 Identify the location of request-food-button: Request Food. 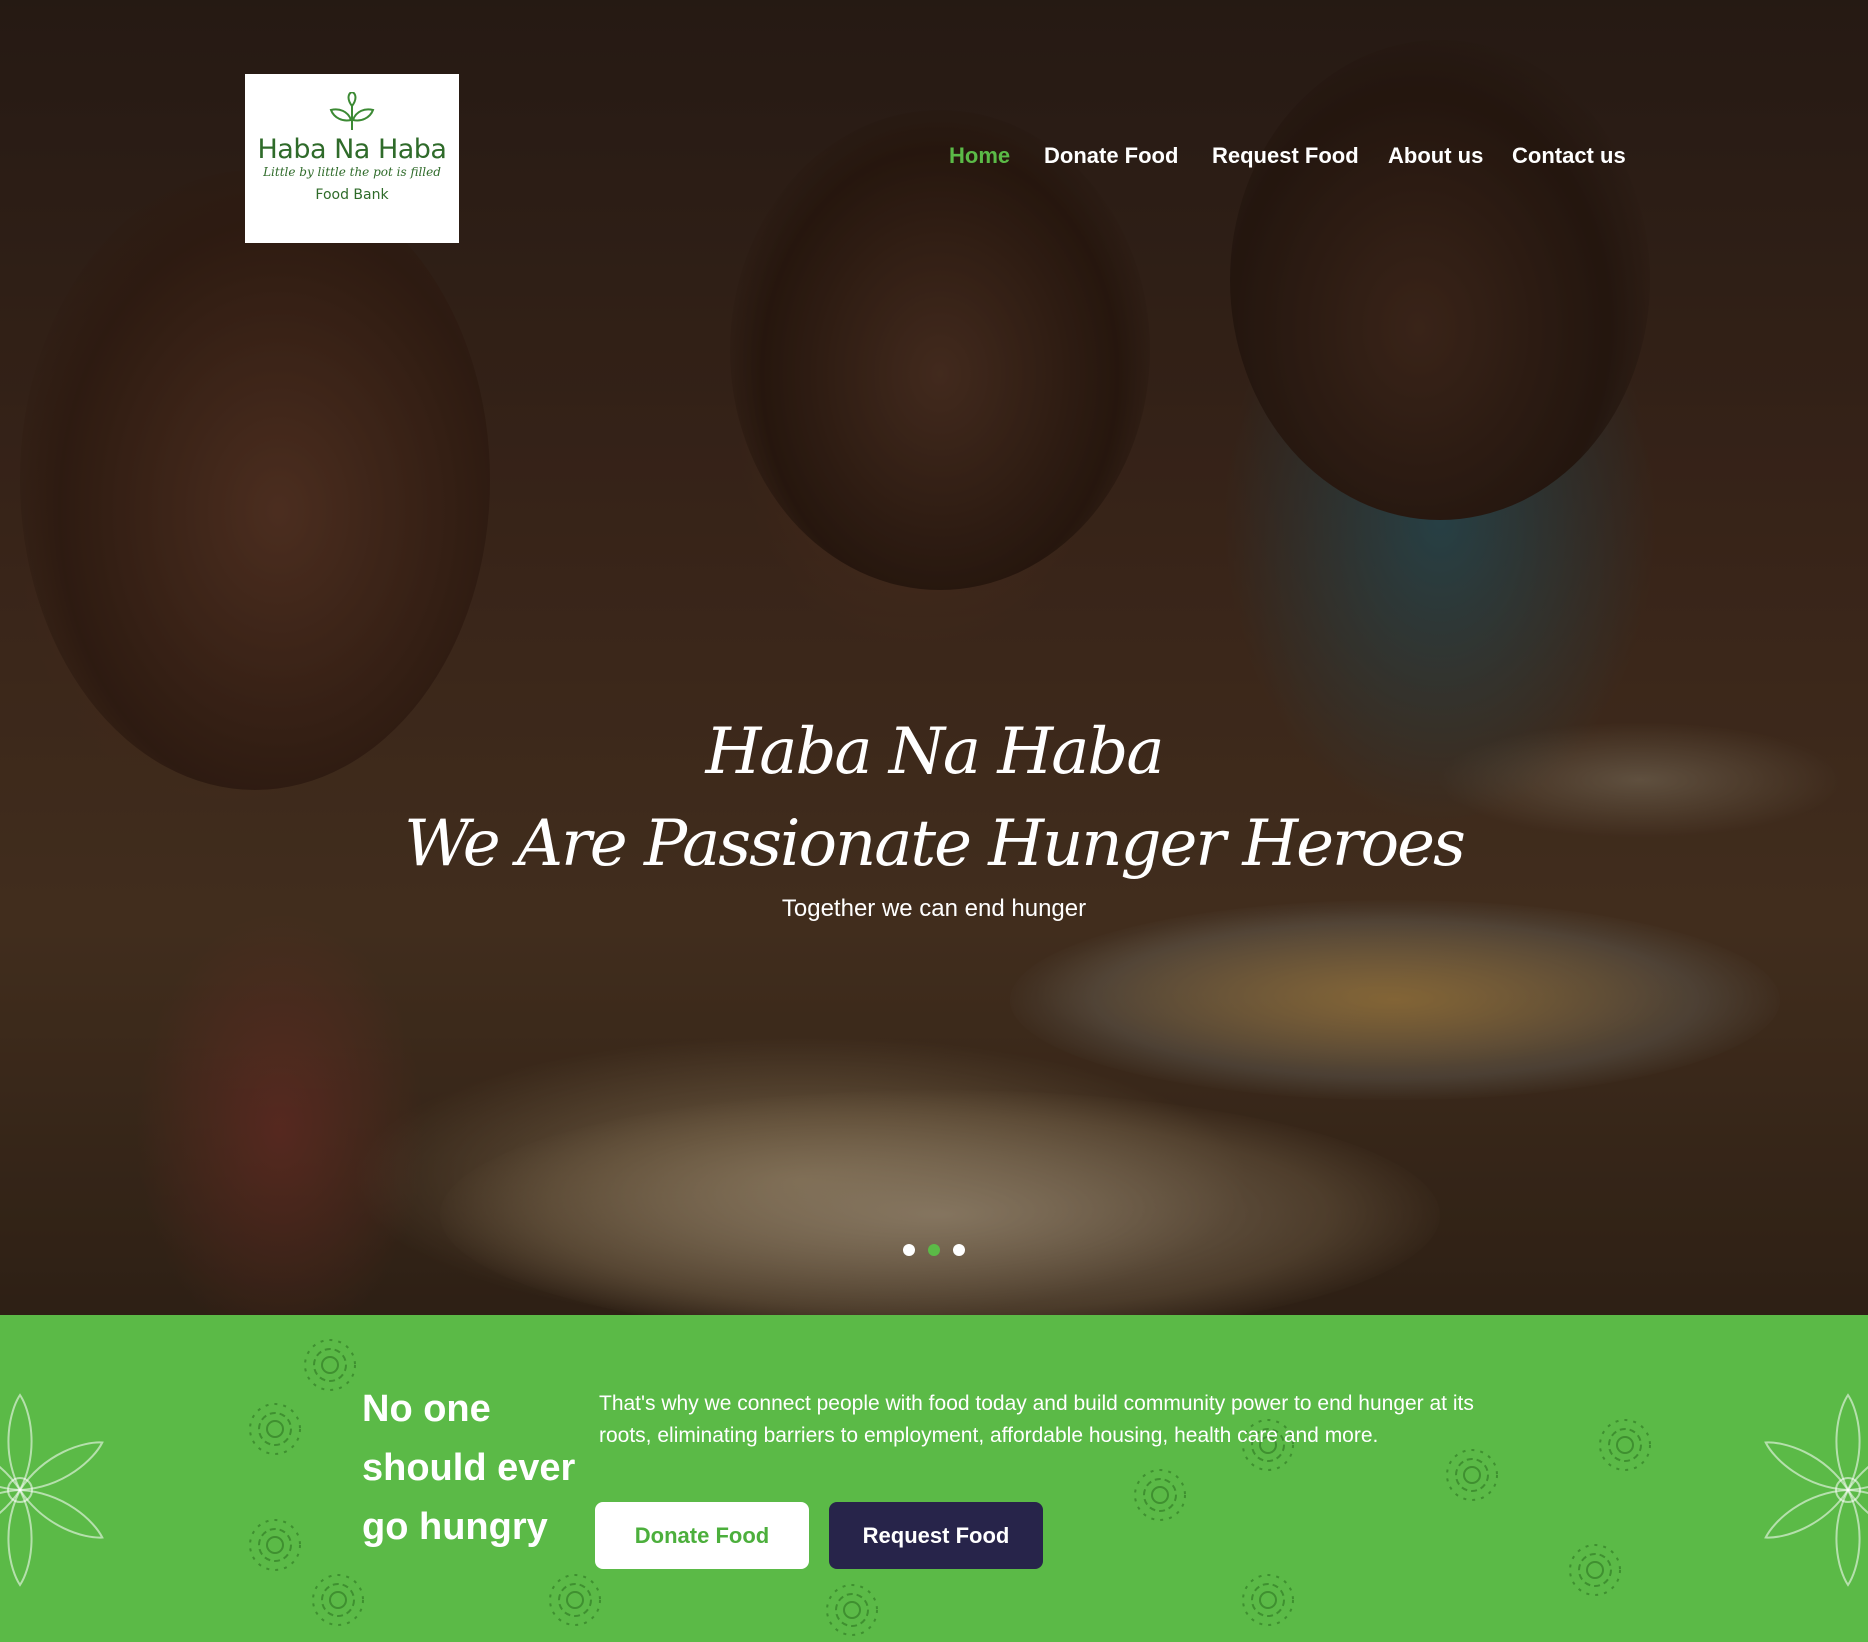
(936, 1535).